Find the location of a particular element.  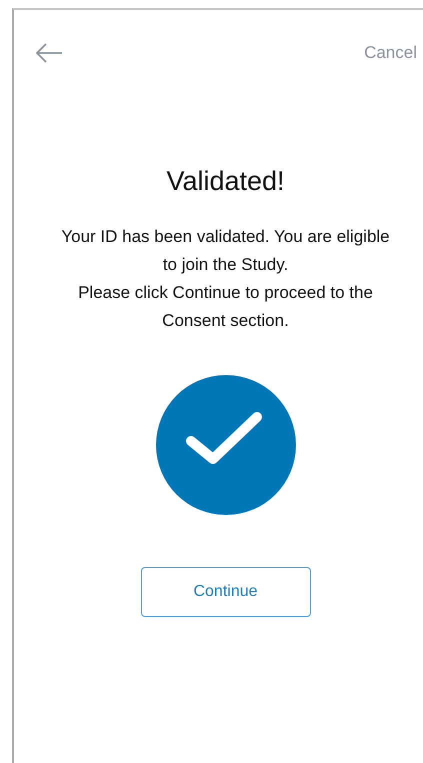

message-text: Please click Continue to proceed to the Consent section. is located at coordinates (225, 307).